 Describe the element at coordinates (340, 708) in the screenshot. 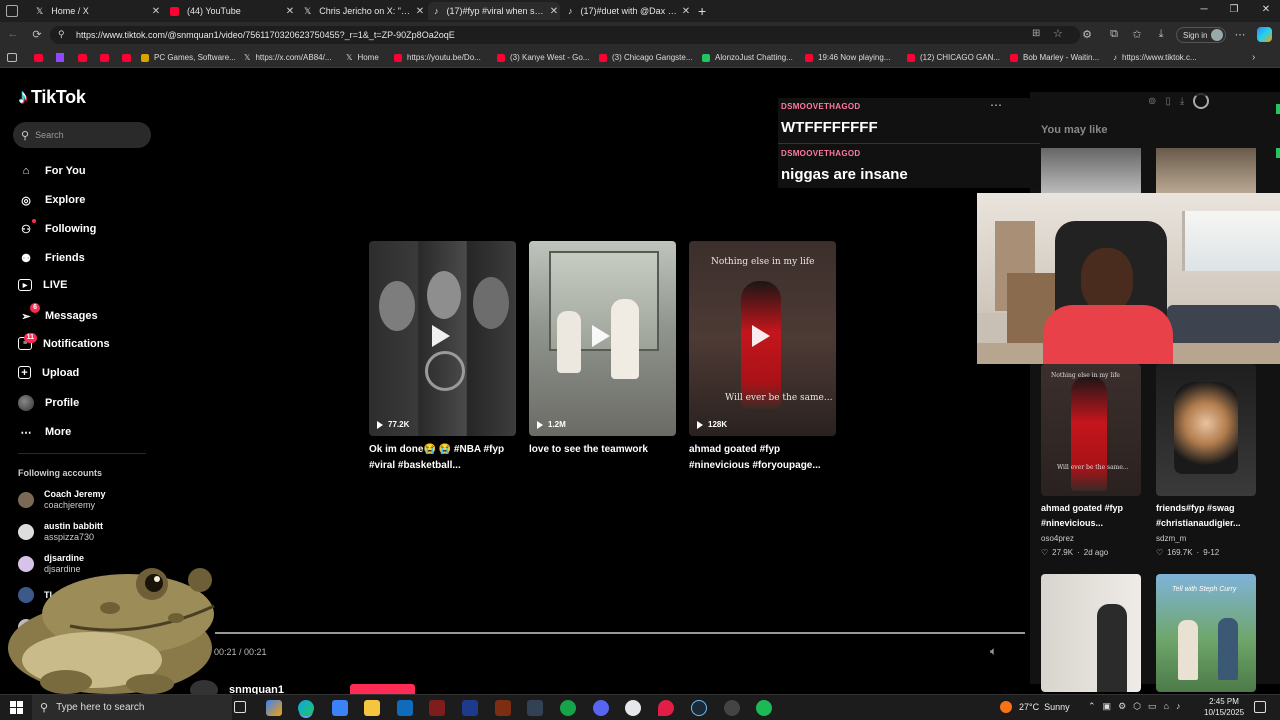

I see `store-icon` at that location.